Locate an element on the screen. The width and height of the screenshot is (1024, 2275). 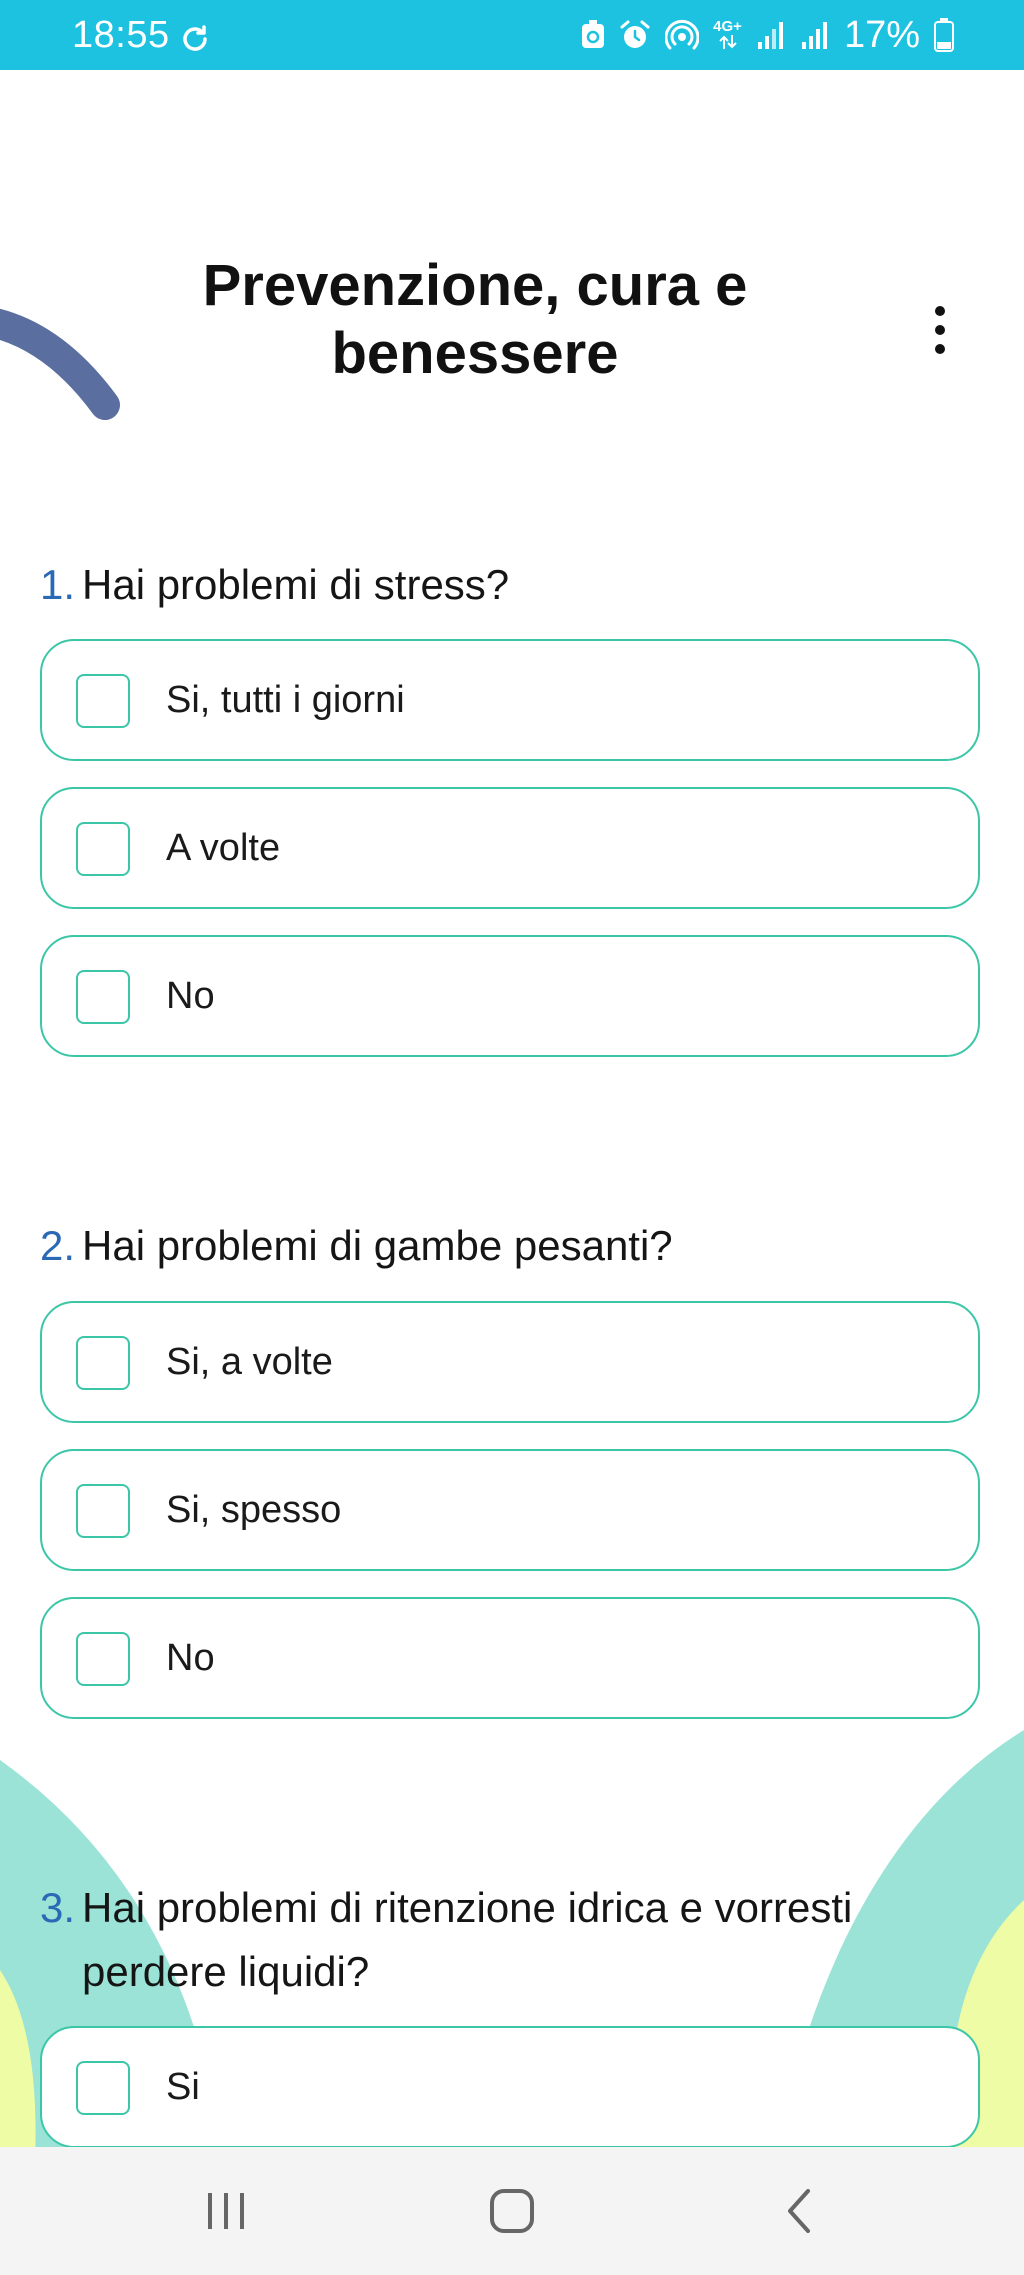
recent-apps-icon is located at coordinates (226, 2211).